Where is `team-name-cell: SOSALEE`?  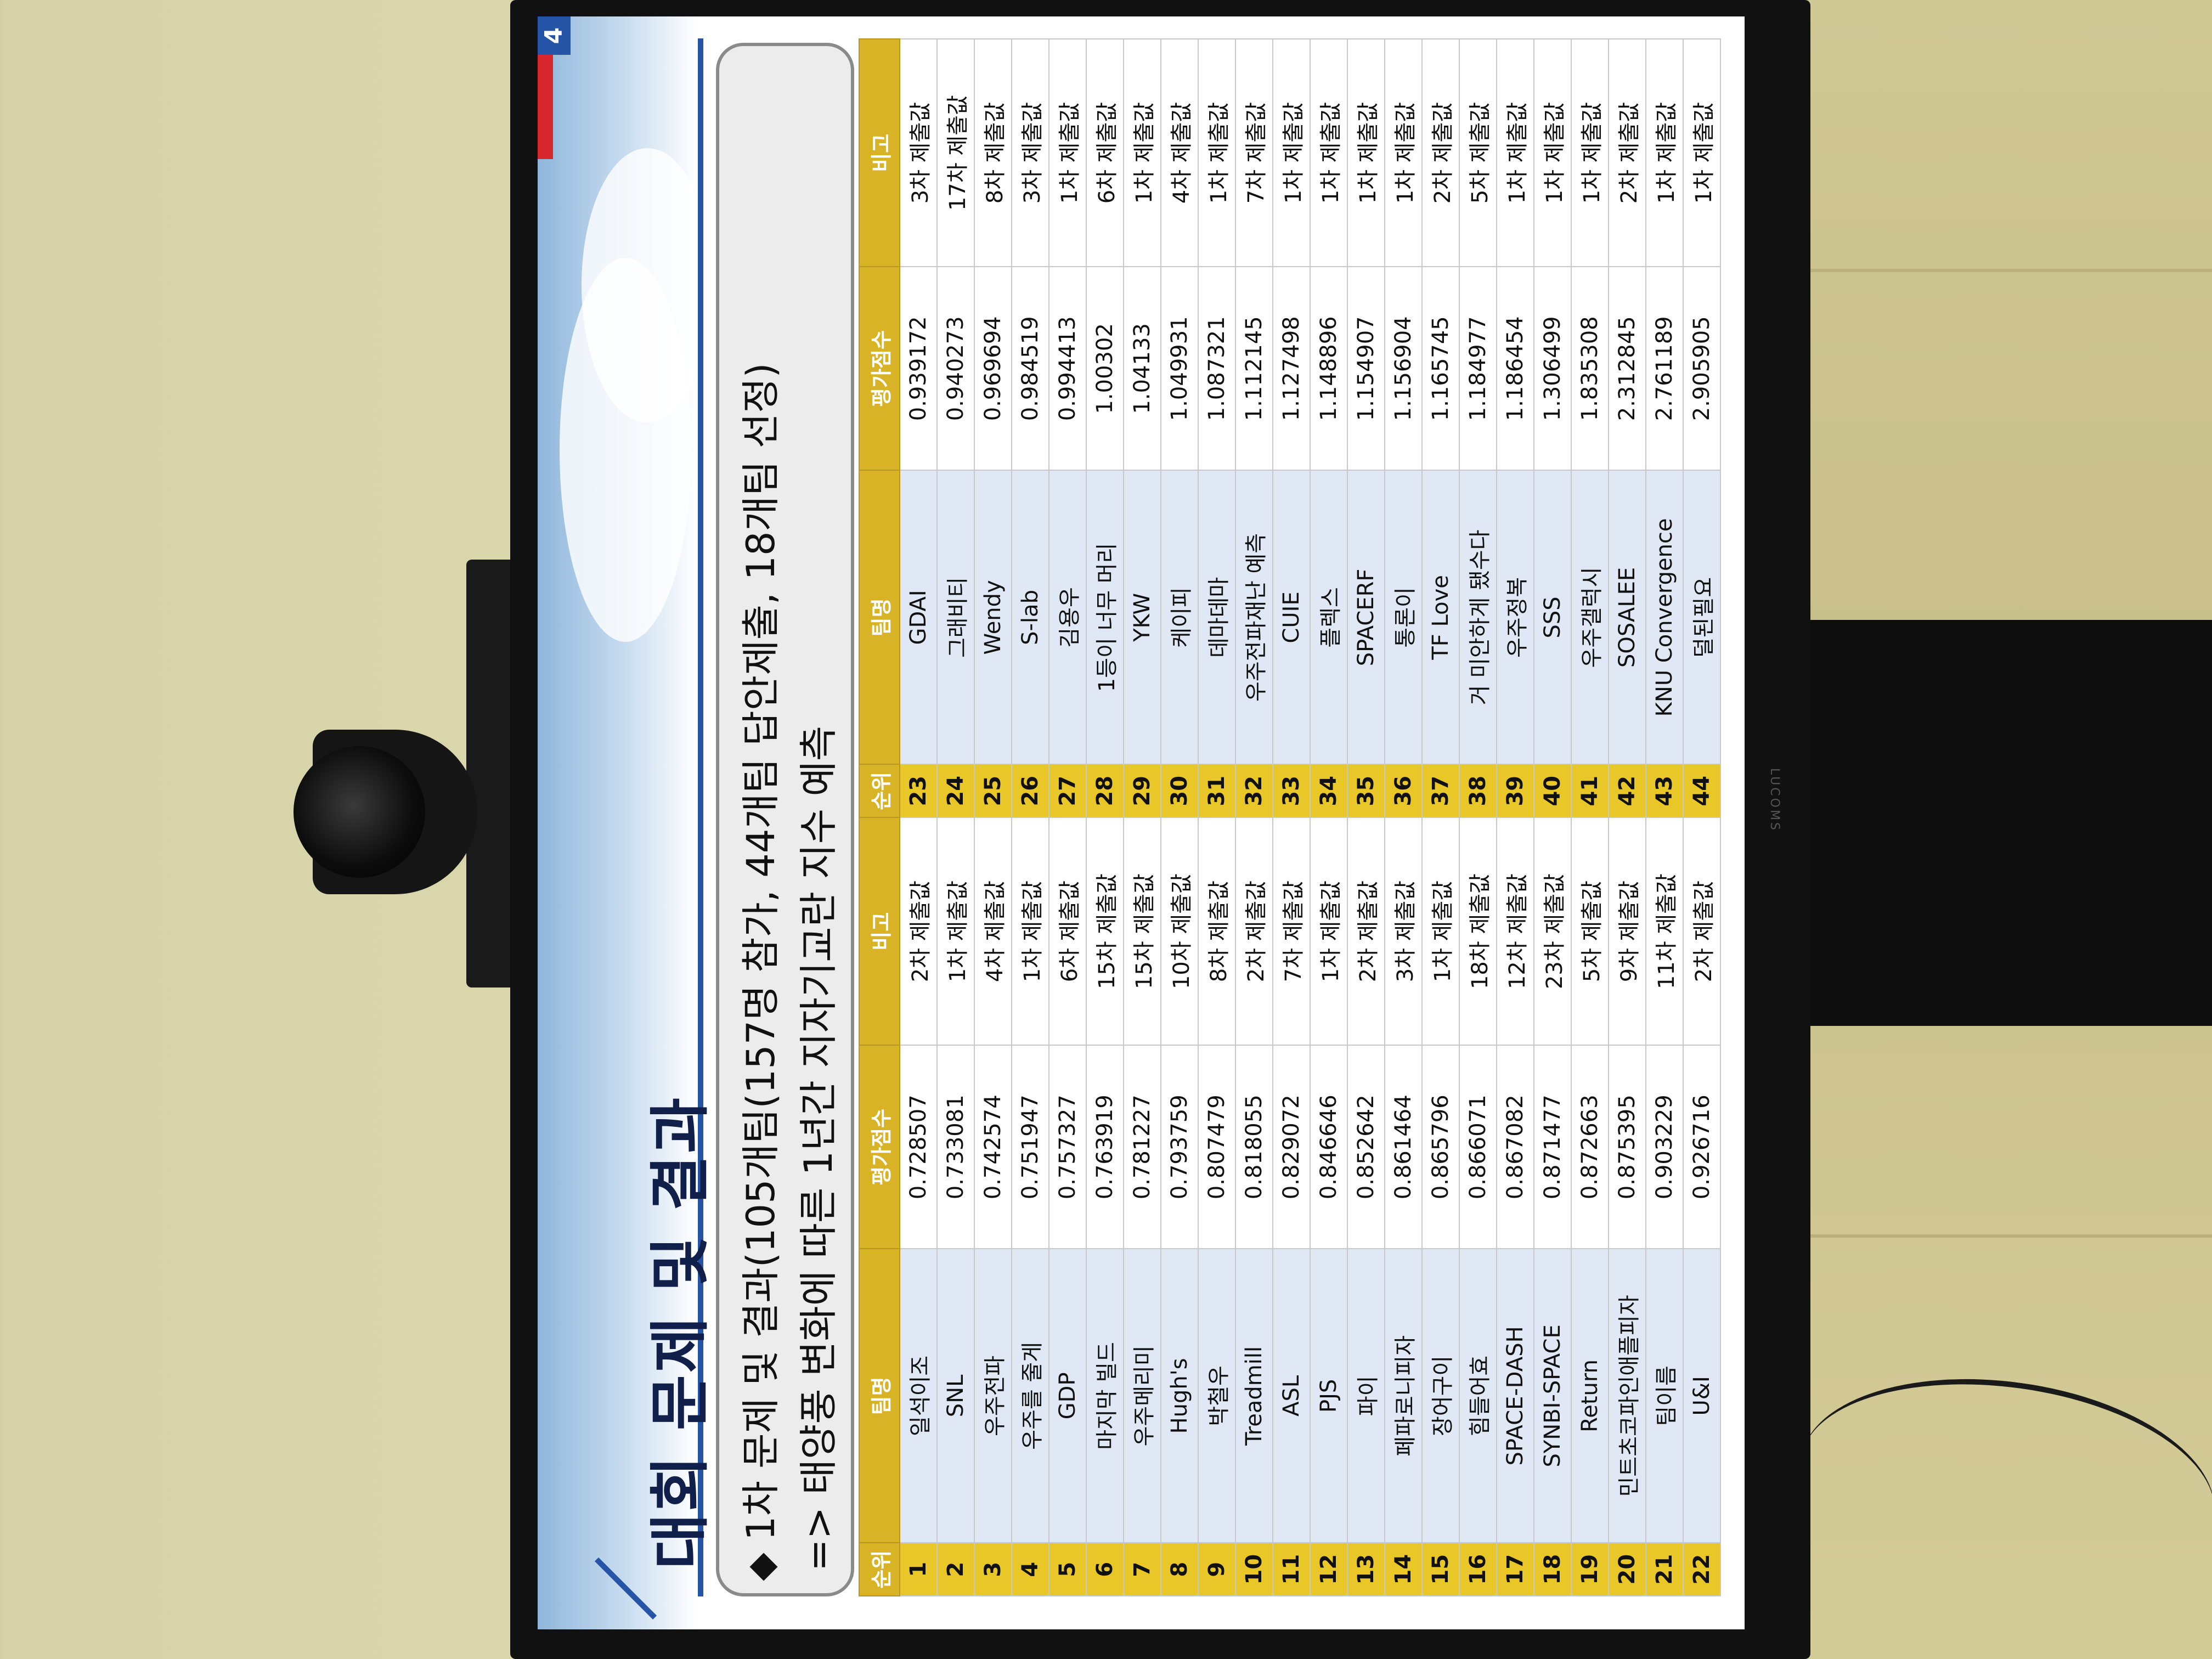 team-name-cell: SOSALEE is located at coordinates (1627, 617).